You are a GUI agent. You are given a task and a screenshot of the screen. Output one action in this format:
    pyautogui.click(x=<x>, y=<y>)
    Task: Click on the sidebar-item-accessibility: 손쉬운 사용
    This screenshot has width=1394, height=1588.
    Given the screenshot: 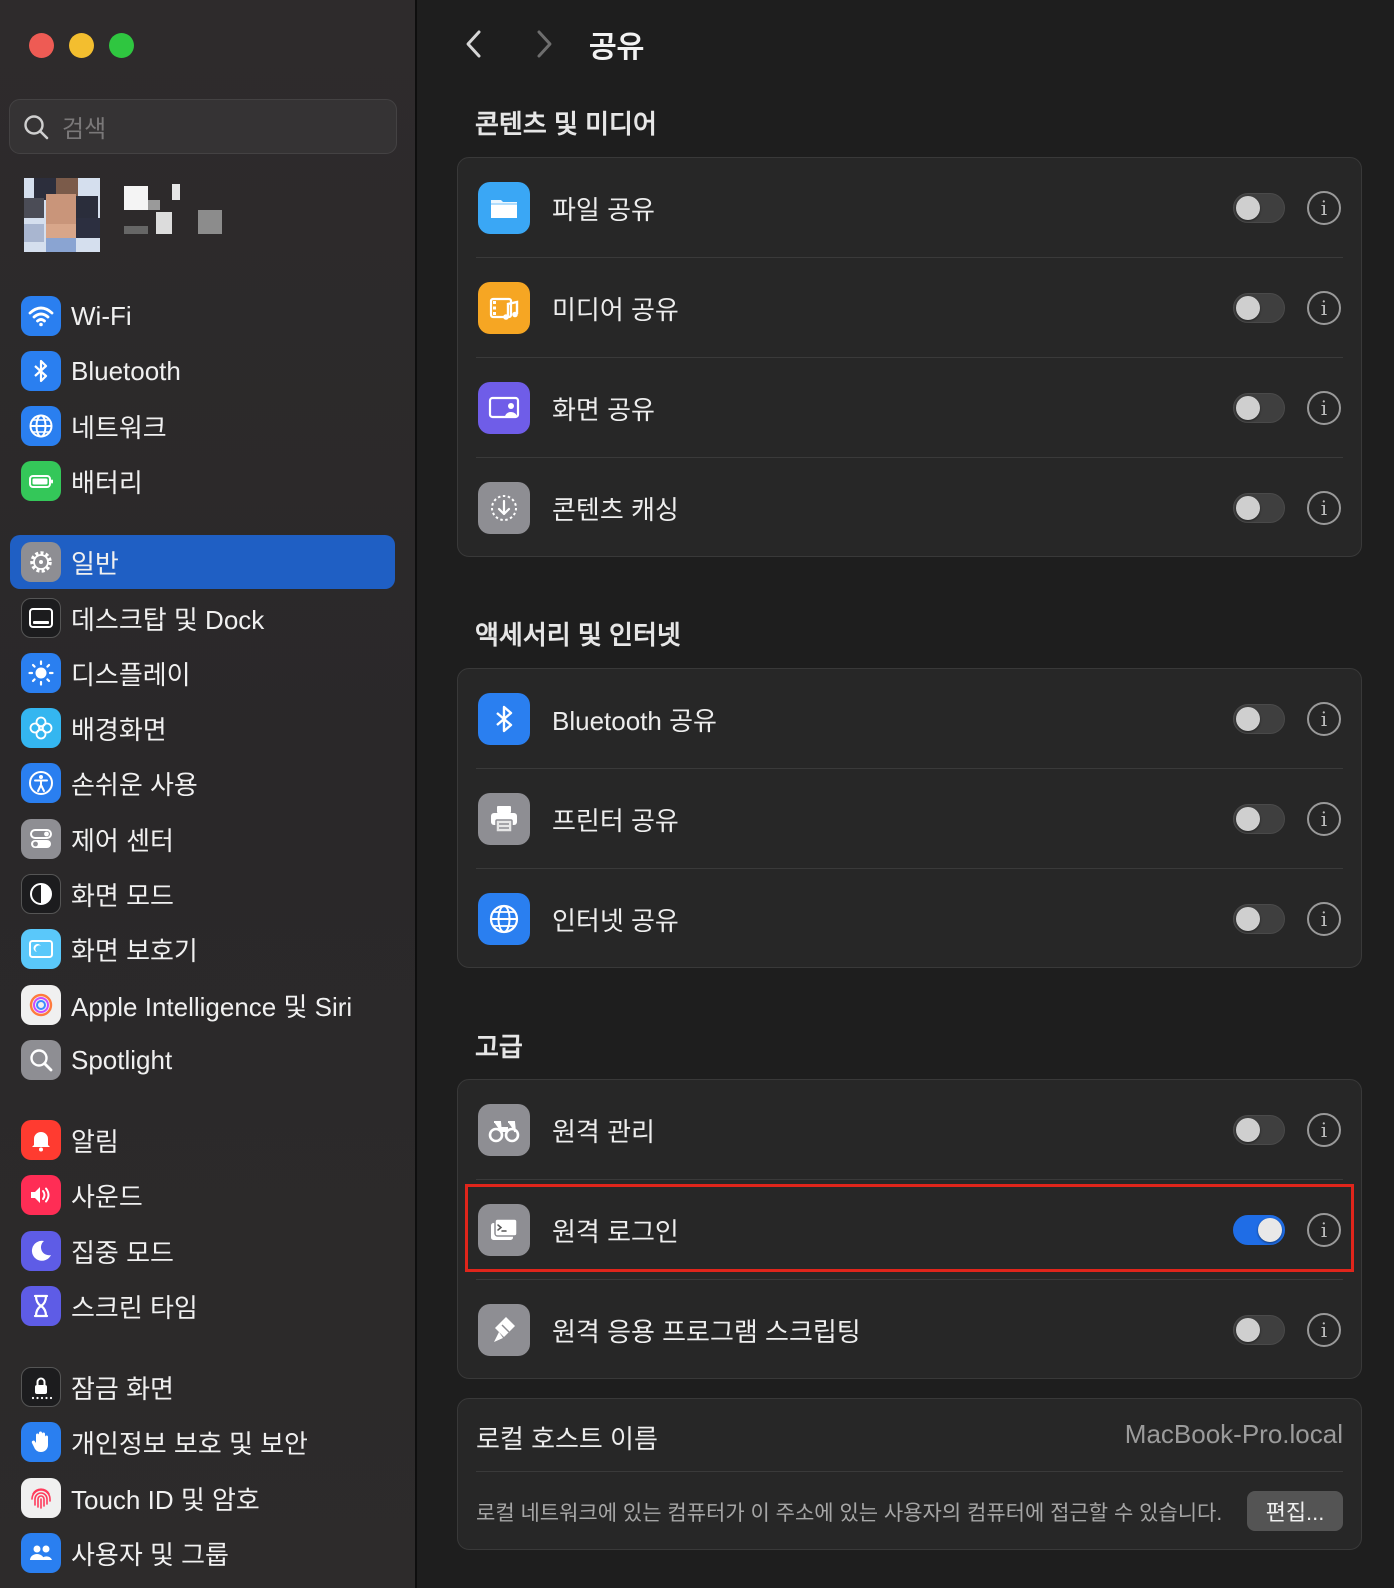 What is the action you would take?
    pyautogui.click(x=202, y=783)
    